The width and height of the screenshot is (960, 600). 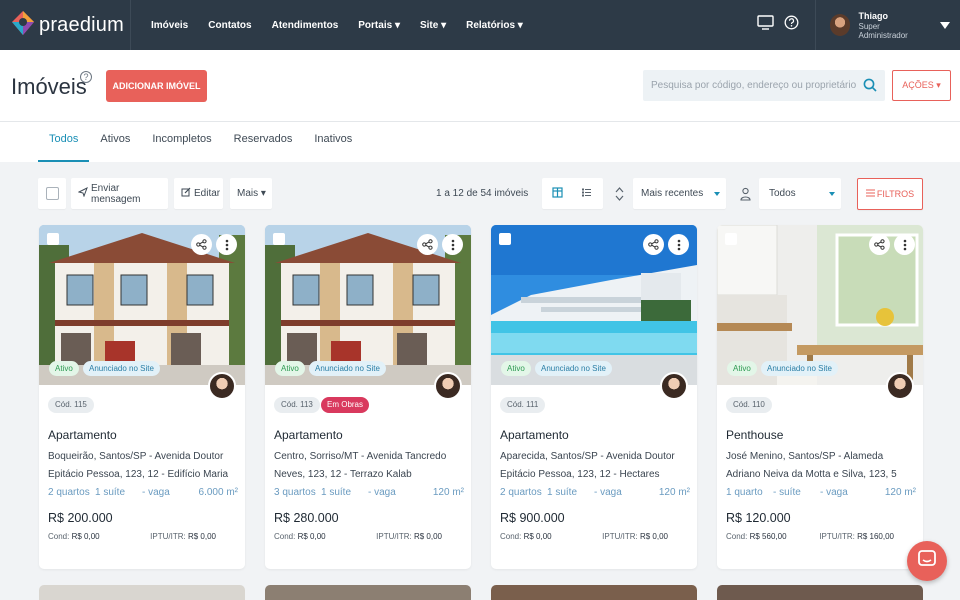 What do you see at coordinates (229, 25) in the screenshot?
I see `nav-item-contatos: Contatos` at bounding box center [229, 25].